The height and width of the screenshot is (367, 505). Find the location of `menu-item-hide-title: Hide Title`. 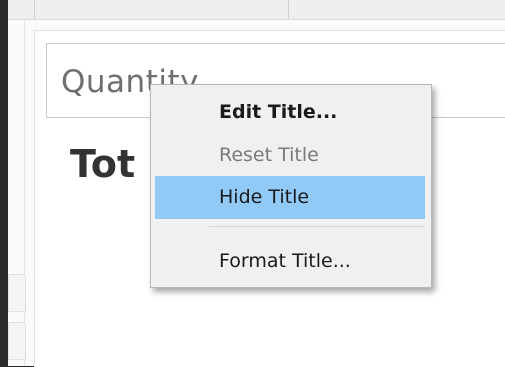

menu-item-hide-title: Hide Title is located at coordinates (290, 197).